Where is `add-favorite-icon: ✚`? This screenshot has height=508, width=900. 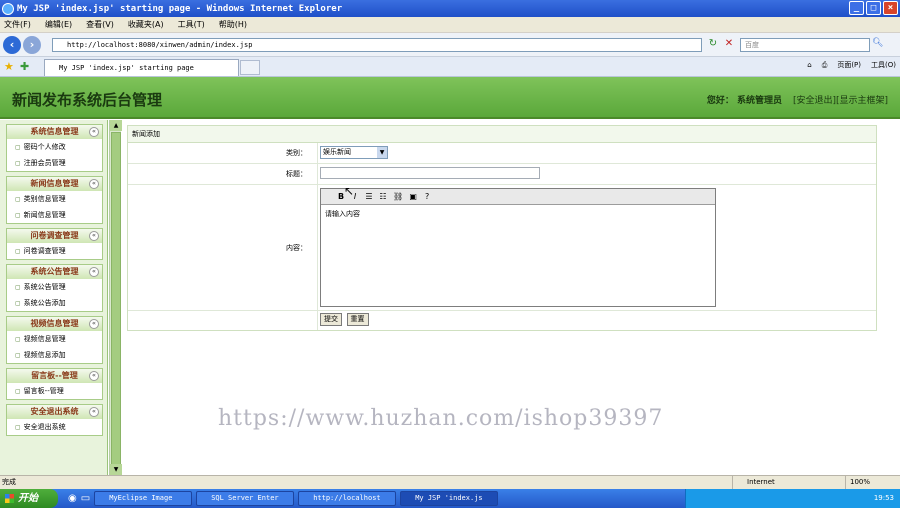 add-favorite-icon: ✚ is located at coordinates (24, 66).